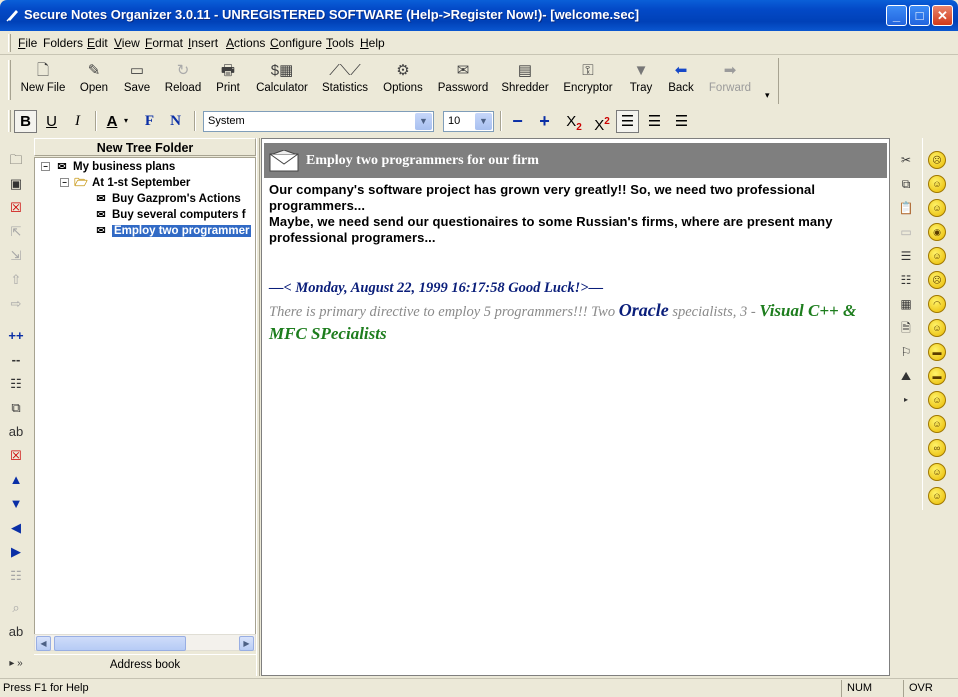  What do you see at coordinates (97, 43) in the screenshot?
I see `menu-edit: Edit` at bounding box center [97, 43].